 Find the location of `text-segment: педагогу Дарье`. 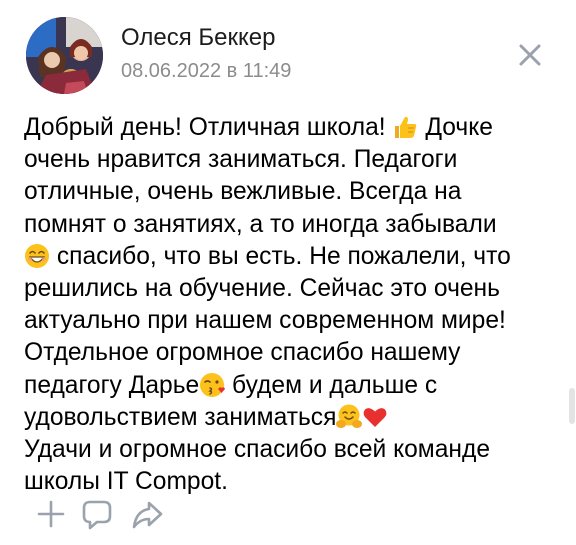

text-segment: педагогу Дарье is located at coordinates (112, 385).